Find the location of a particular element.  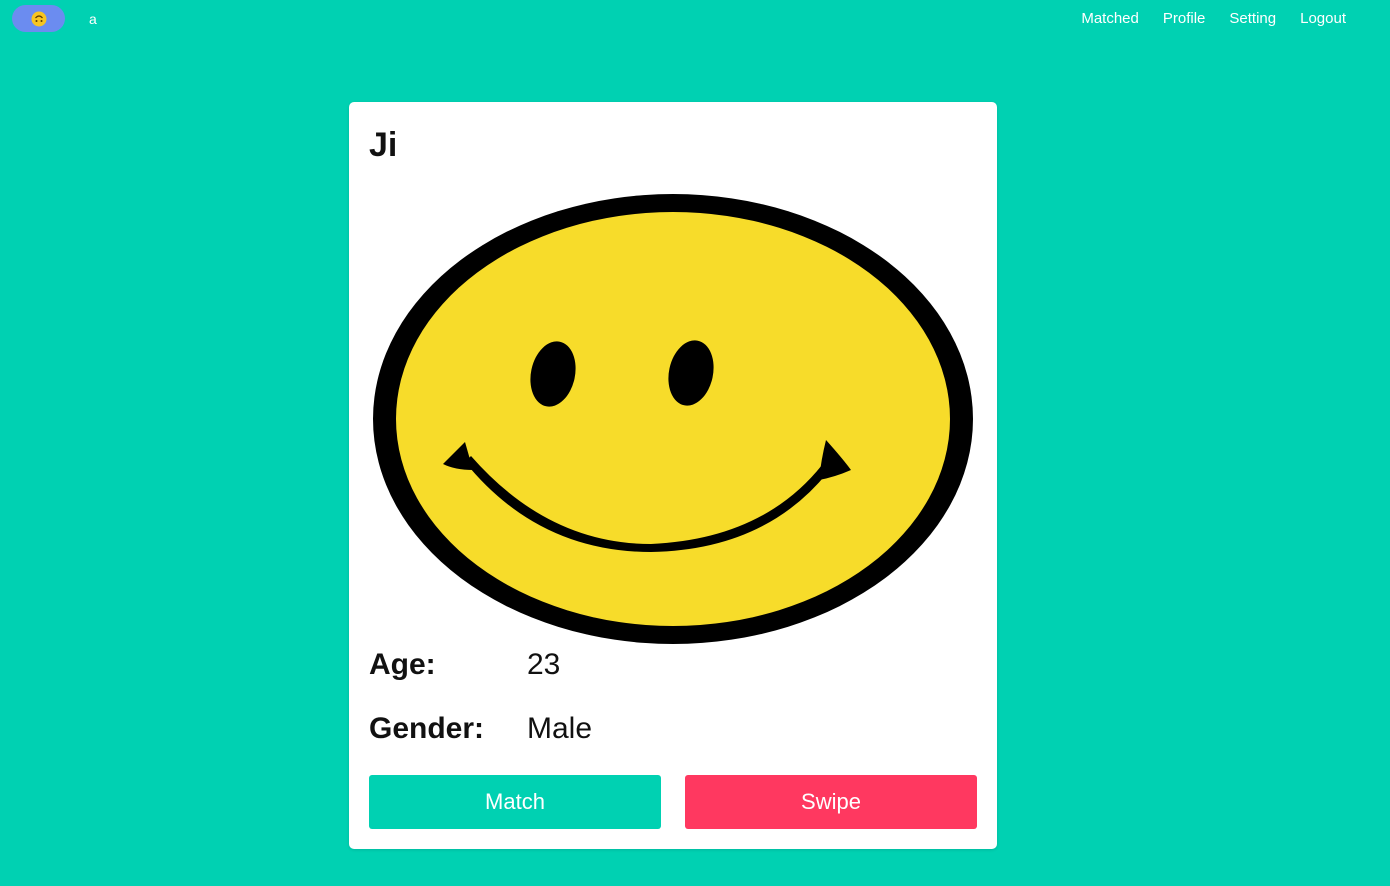

age-row: Age: 23 is located at coordinates (464, 665).